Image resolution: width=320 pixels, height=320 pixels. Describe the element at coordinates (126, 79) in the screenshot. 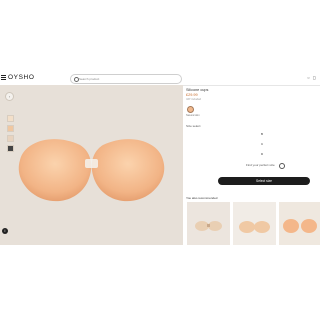

I see `search-input: Search product` at that location.